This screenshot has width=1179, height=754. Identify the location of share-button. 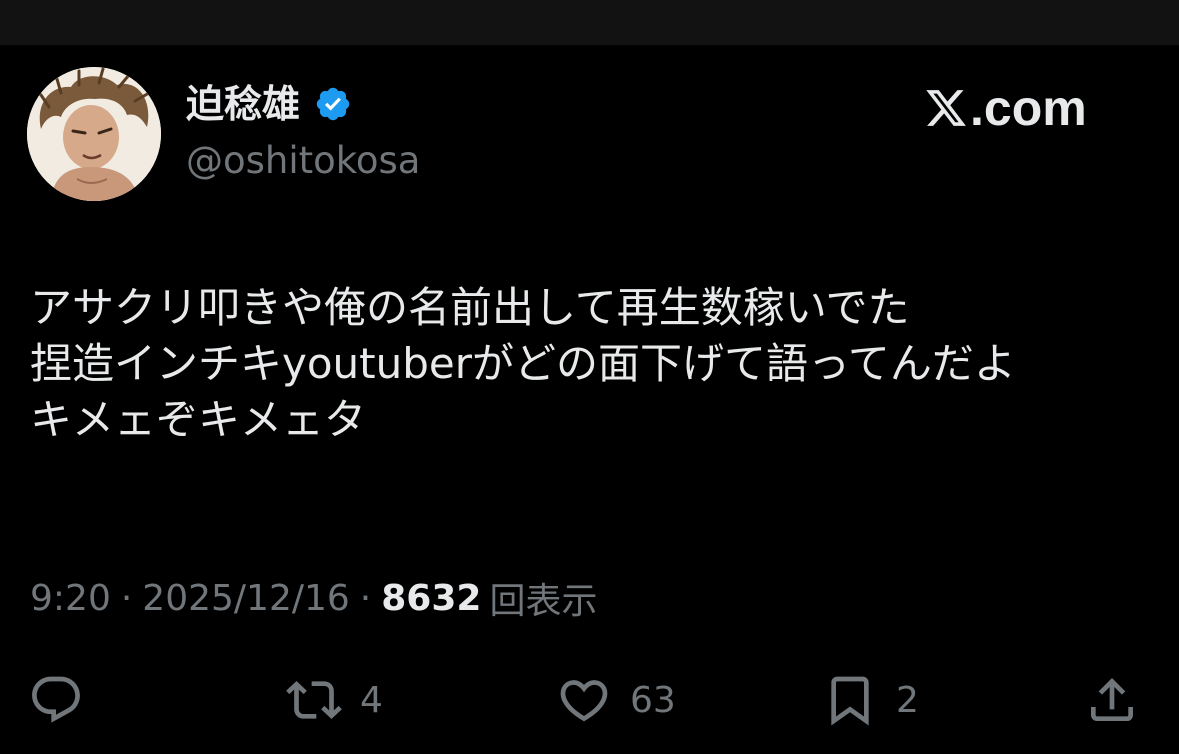
(1112, 700).